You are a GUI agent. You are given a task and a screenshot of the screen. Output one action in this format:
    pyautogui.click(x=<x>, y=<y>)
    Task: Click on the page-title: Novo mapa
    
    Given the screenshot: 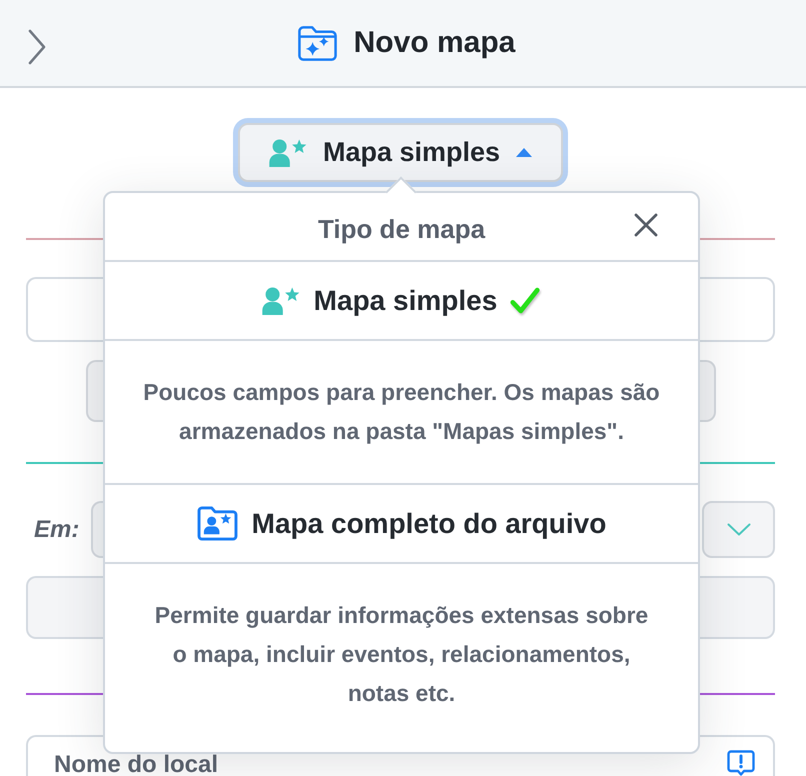 What is the action you would take?
    pyautogui.click(x=435, y=43)
    